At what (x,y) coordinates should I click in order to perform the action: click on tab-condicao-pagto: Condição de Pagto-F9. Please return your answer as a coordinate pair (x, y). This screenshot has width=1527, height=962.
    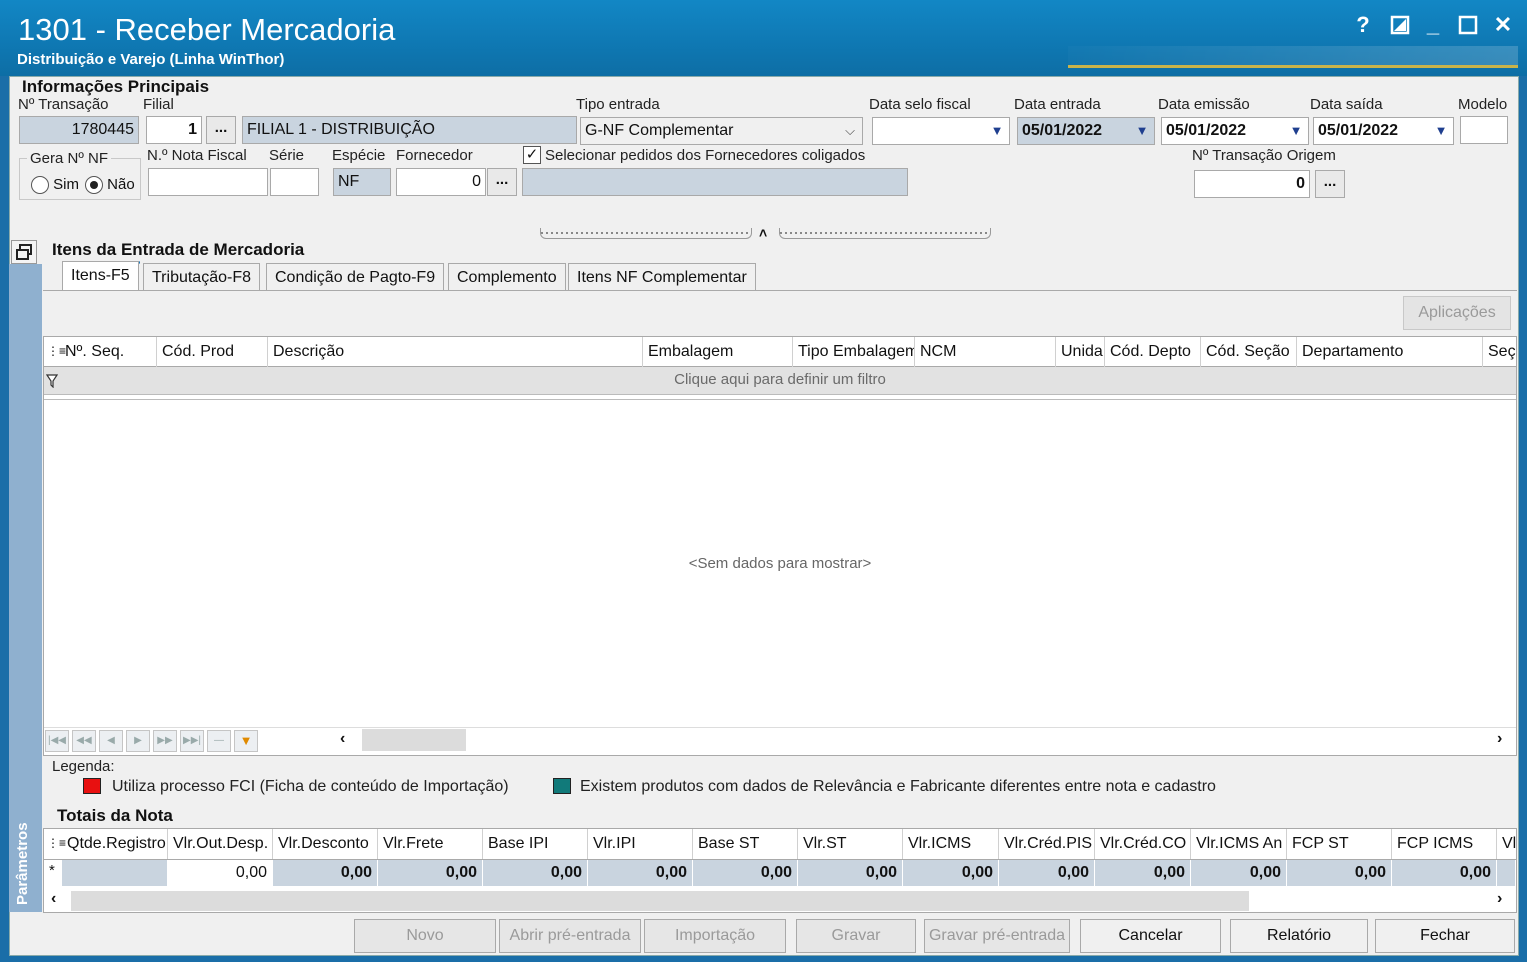
    Looking at the image, I should click on (355, 277).